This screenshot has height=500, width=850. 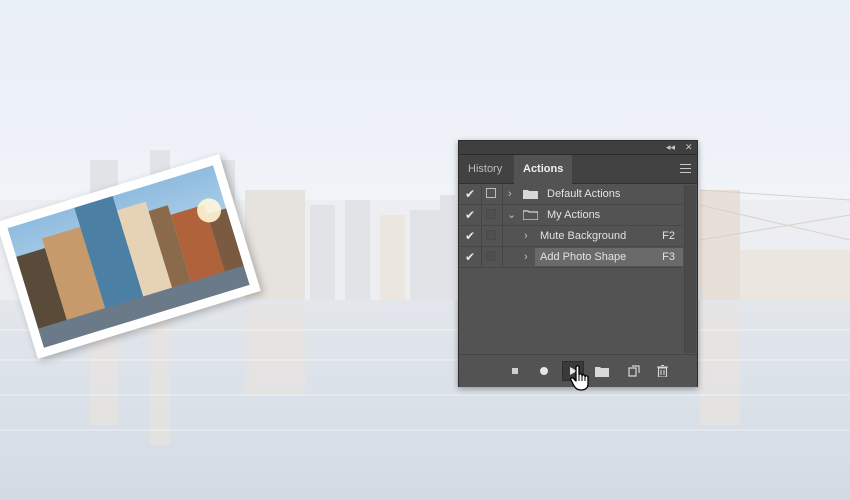 I want to click on panel-titlebar: ◂◂ ✕, so click(x=578, y=148).